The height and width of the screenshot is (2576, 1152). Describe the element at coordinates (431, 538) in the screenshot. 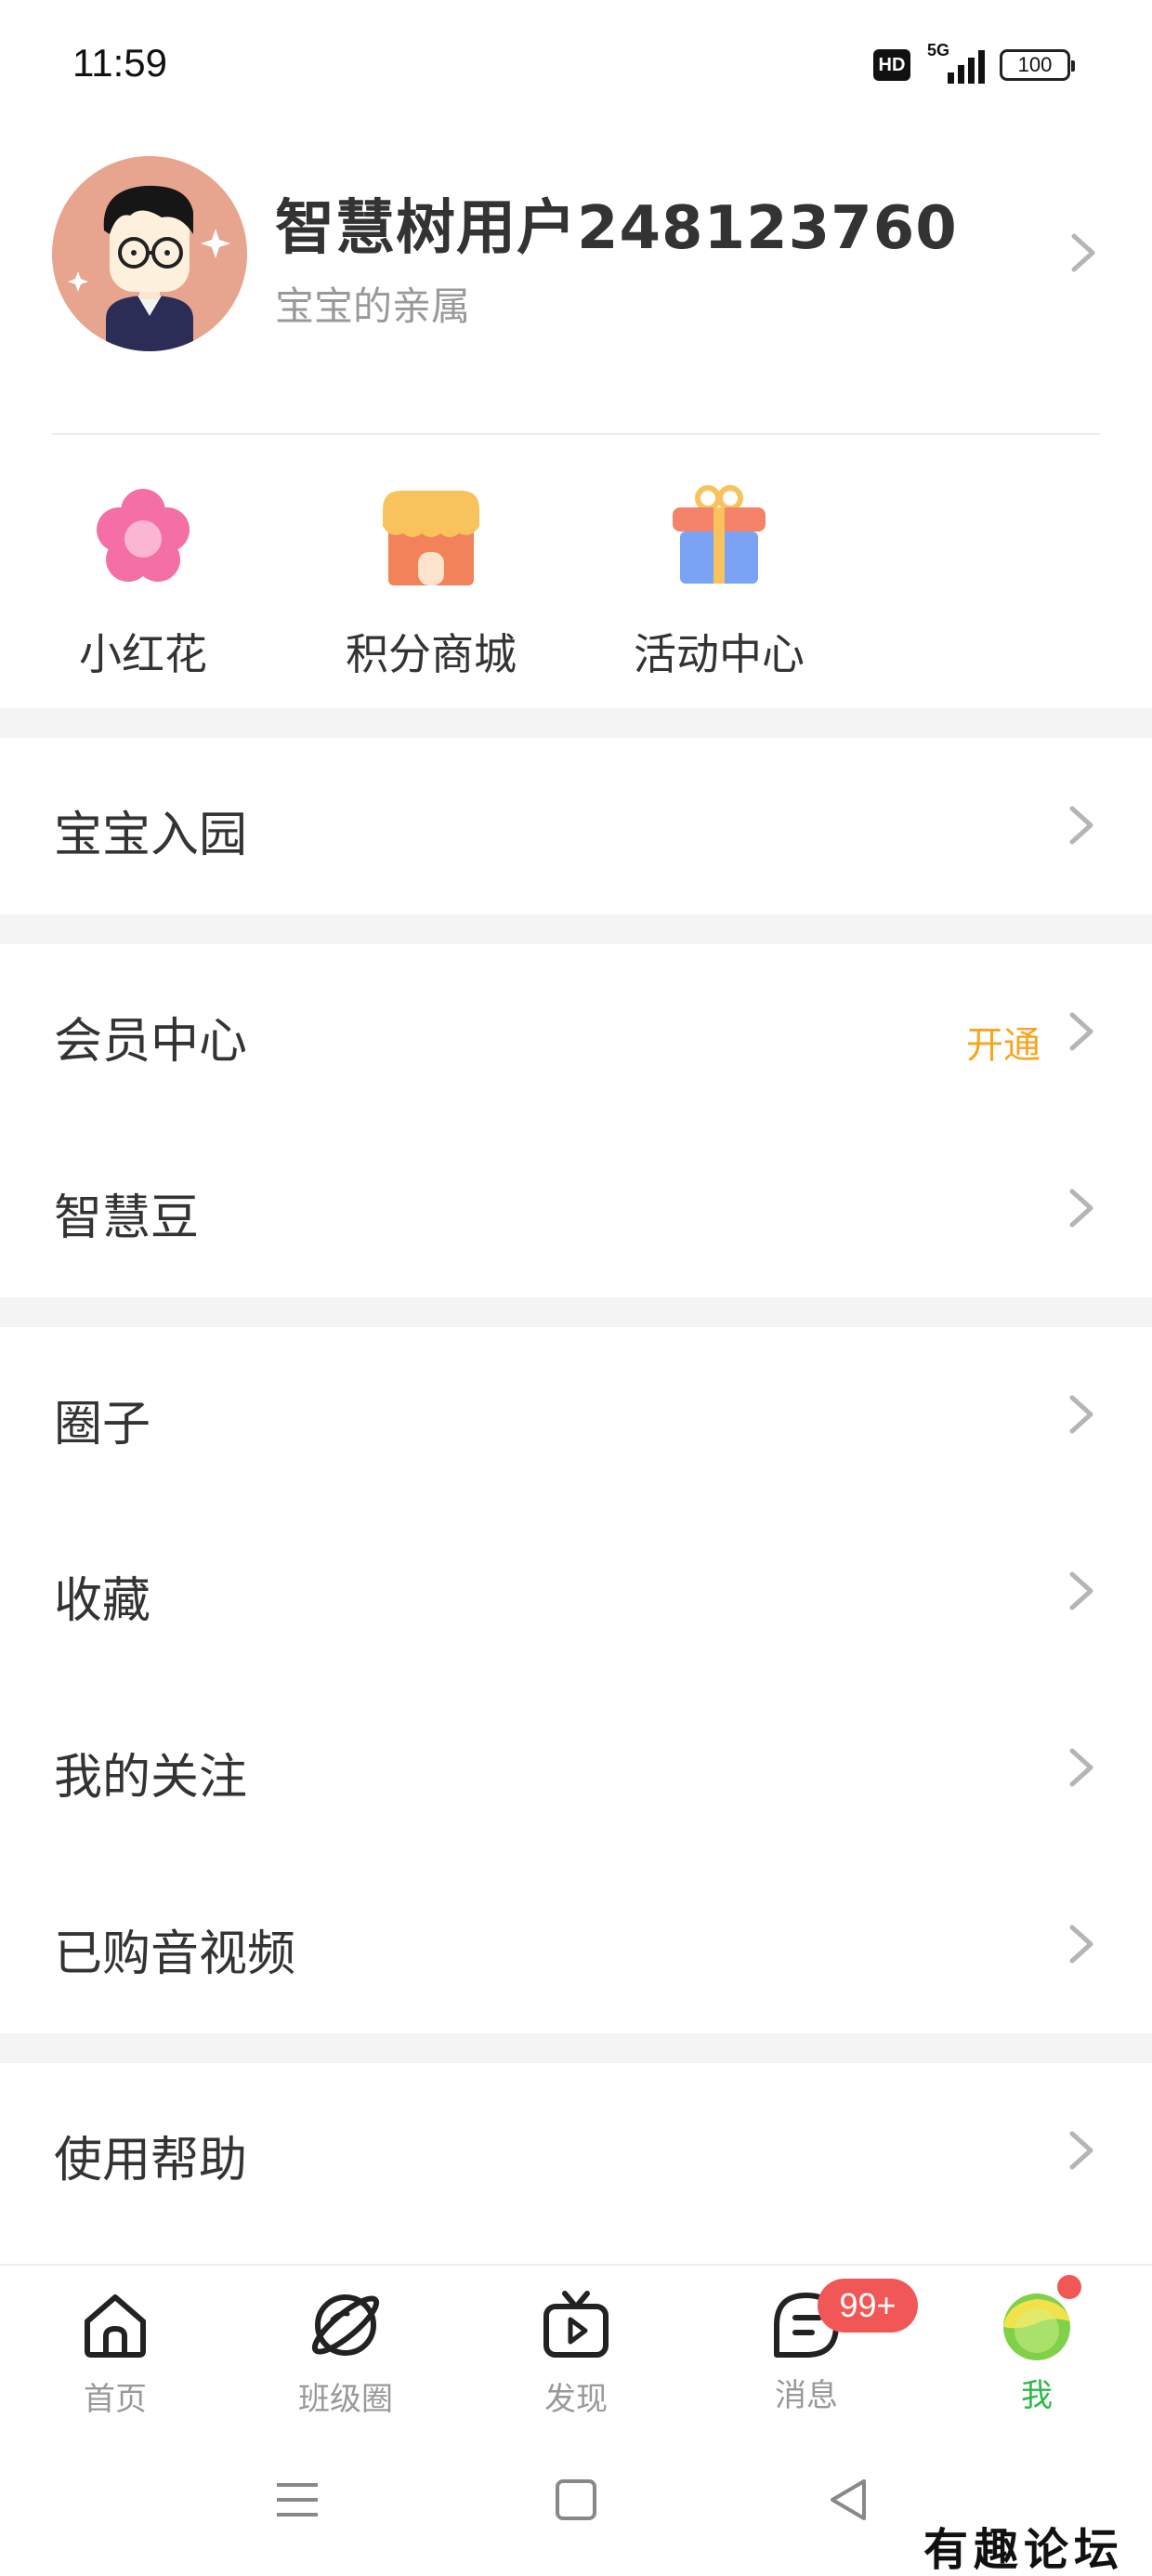

I see `shop-icon` at that location.